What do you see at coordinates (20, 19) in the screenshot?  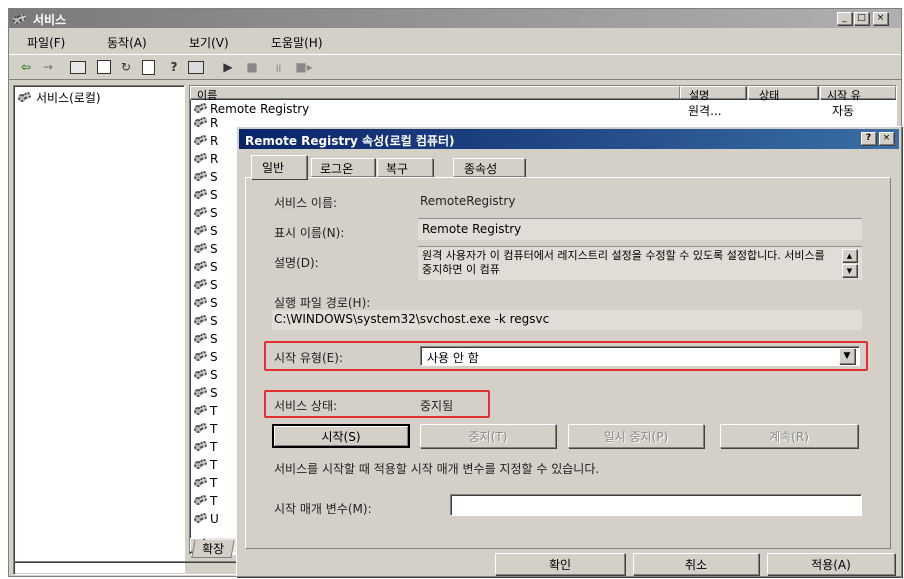 I see `services-app-icon` at bounding box center [20, 19].